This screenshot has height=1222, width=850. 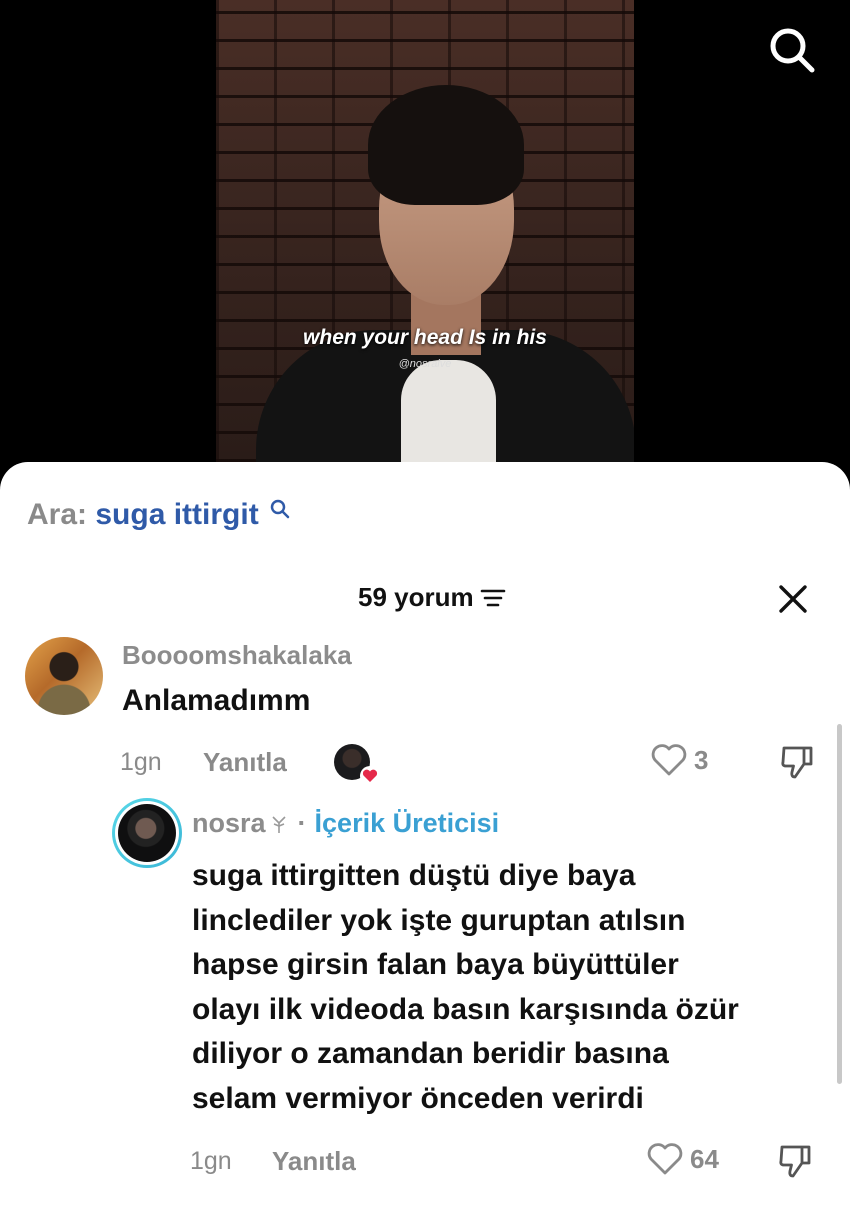 I want to click on creator-badge: İçerik Üreticisi, so click(x=407, y=823).